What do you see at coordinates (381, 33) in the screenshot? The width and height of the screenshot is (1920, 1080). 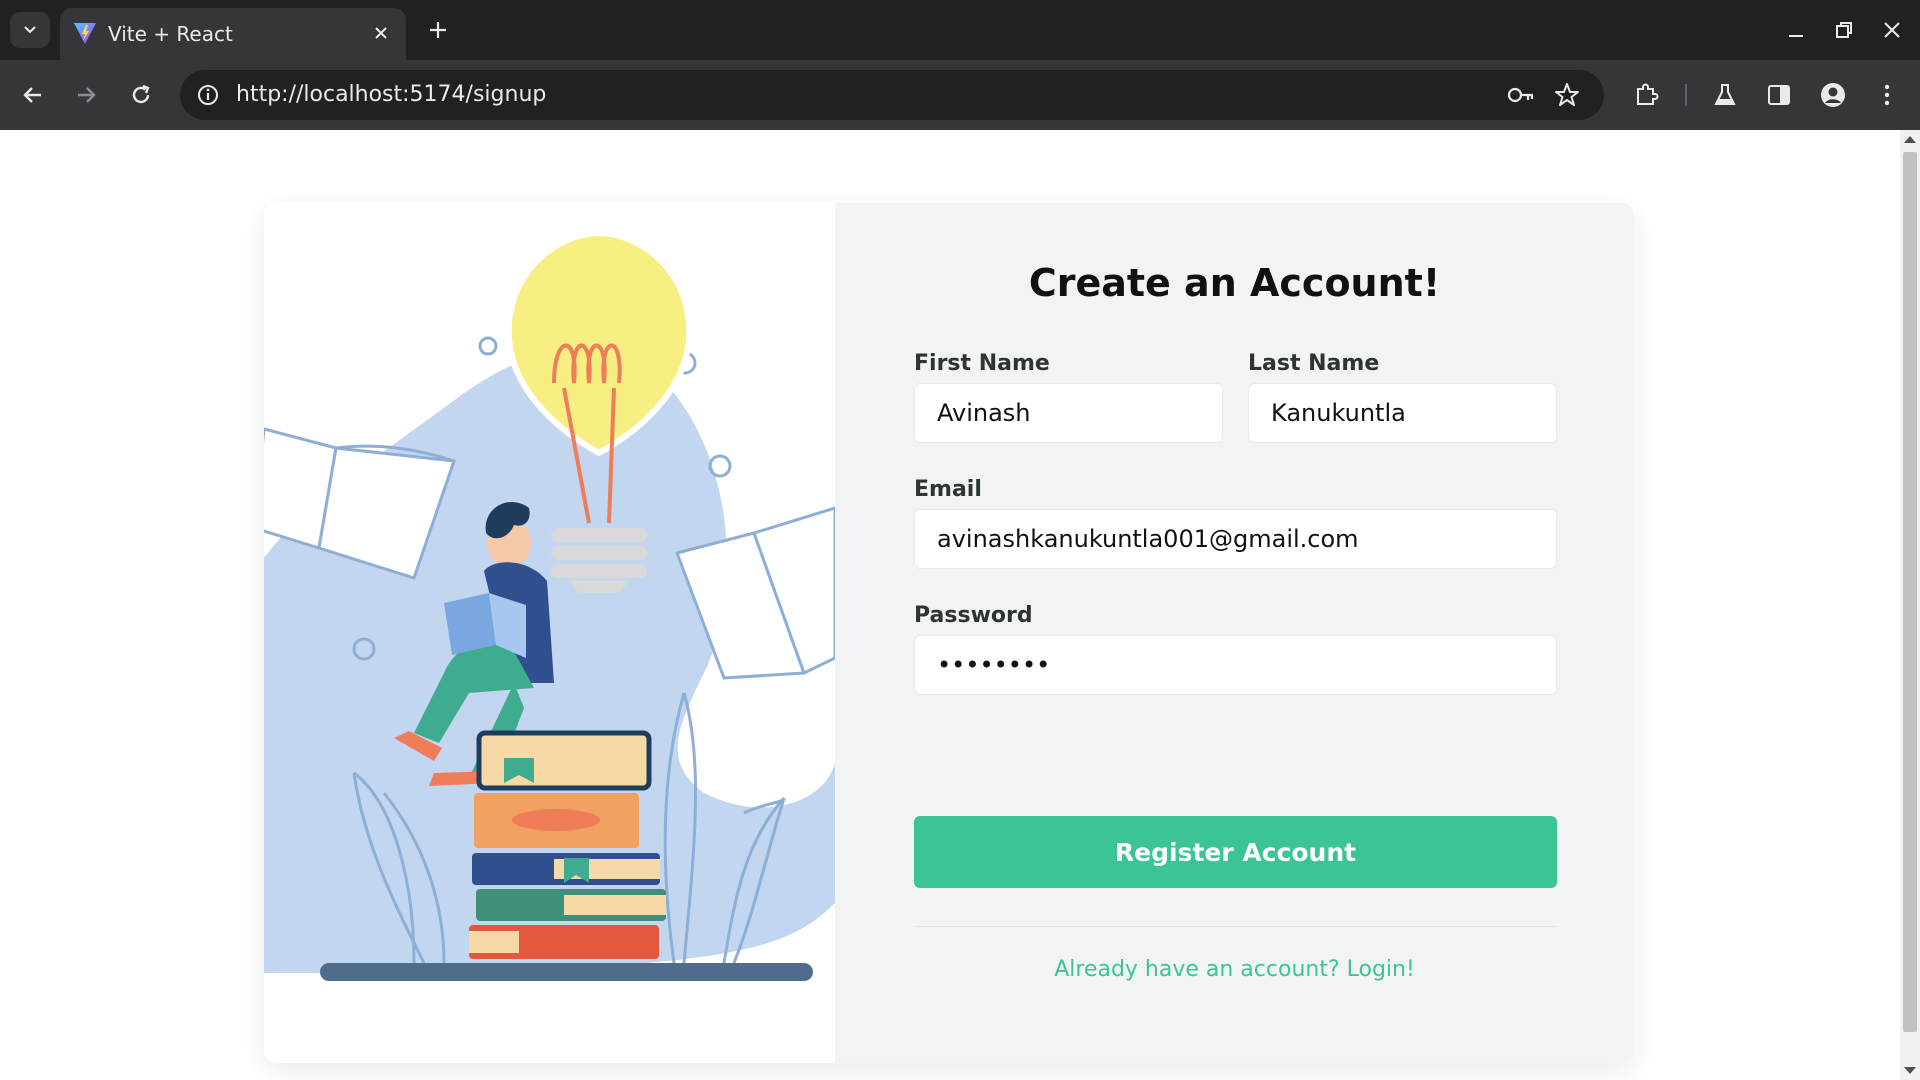 I see `close-tab-icon` at bounding box center [381, 33].